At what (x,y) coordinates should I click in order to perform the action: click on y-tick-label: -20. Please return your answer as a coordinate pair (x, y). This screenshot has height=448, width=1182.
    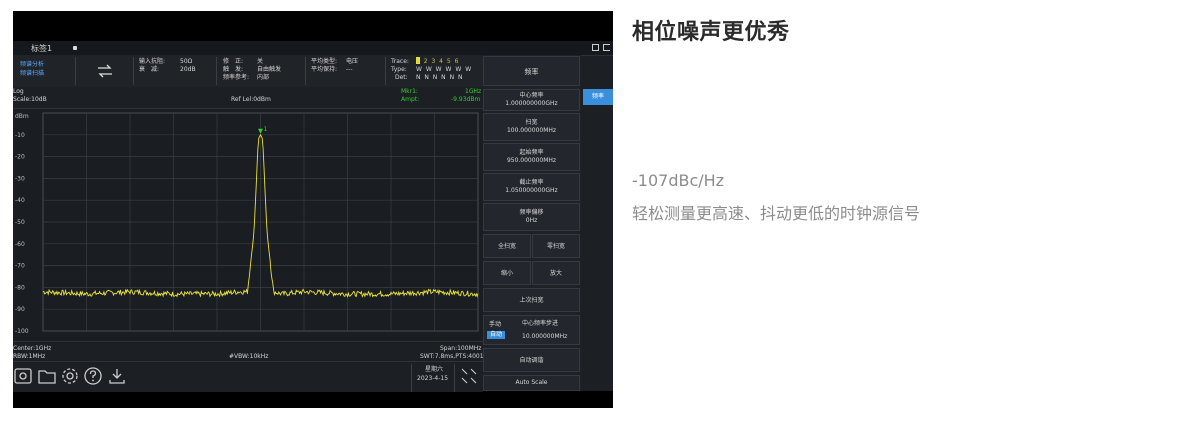
    Looking at the image, I should click on (20, 157).